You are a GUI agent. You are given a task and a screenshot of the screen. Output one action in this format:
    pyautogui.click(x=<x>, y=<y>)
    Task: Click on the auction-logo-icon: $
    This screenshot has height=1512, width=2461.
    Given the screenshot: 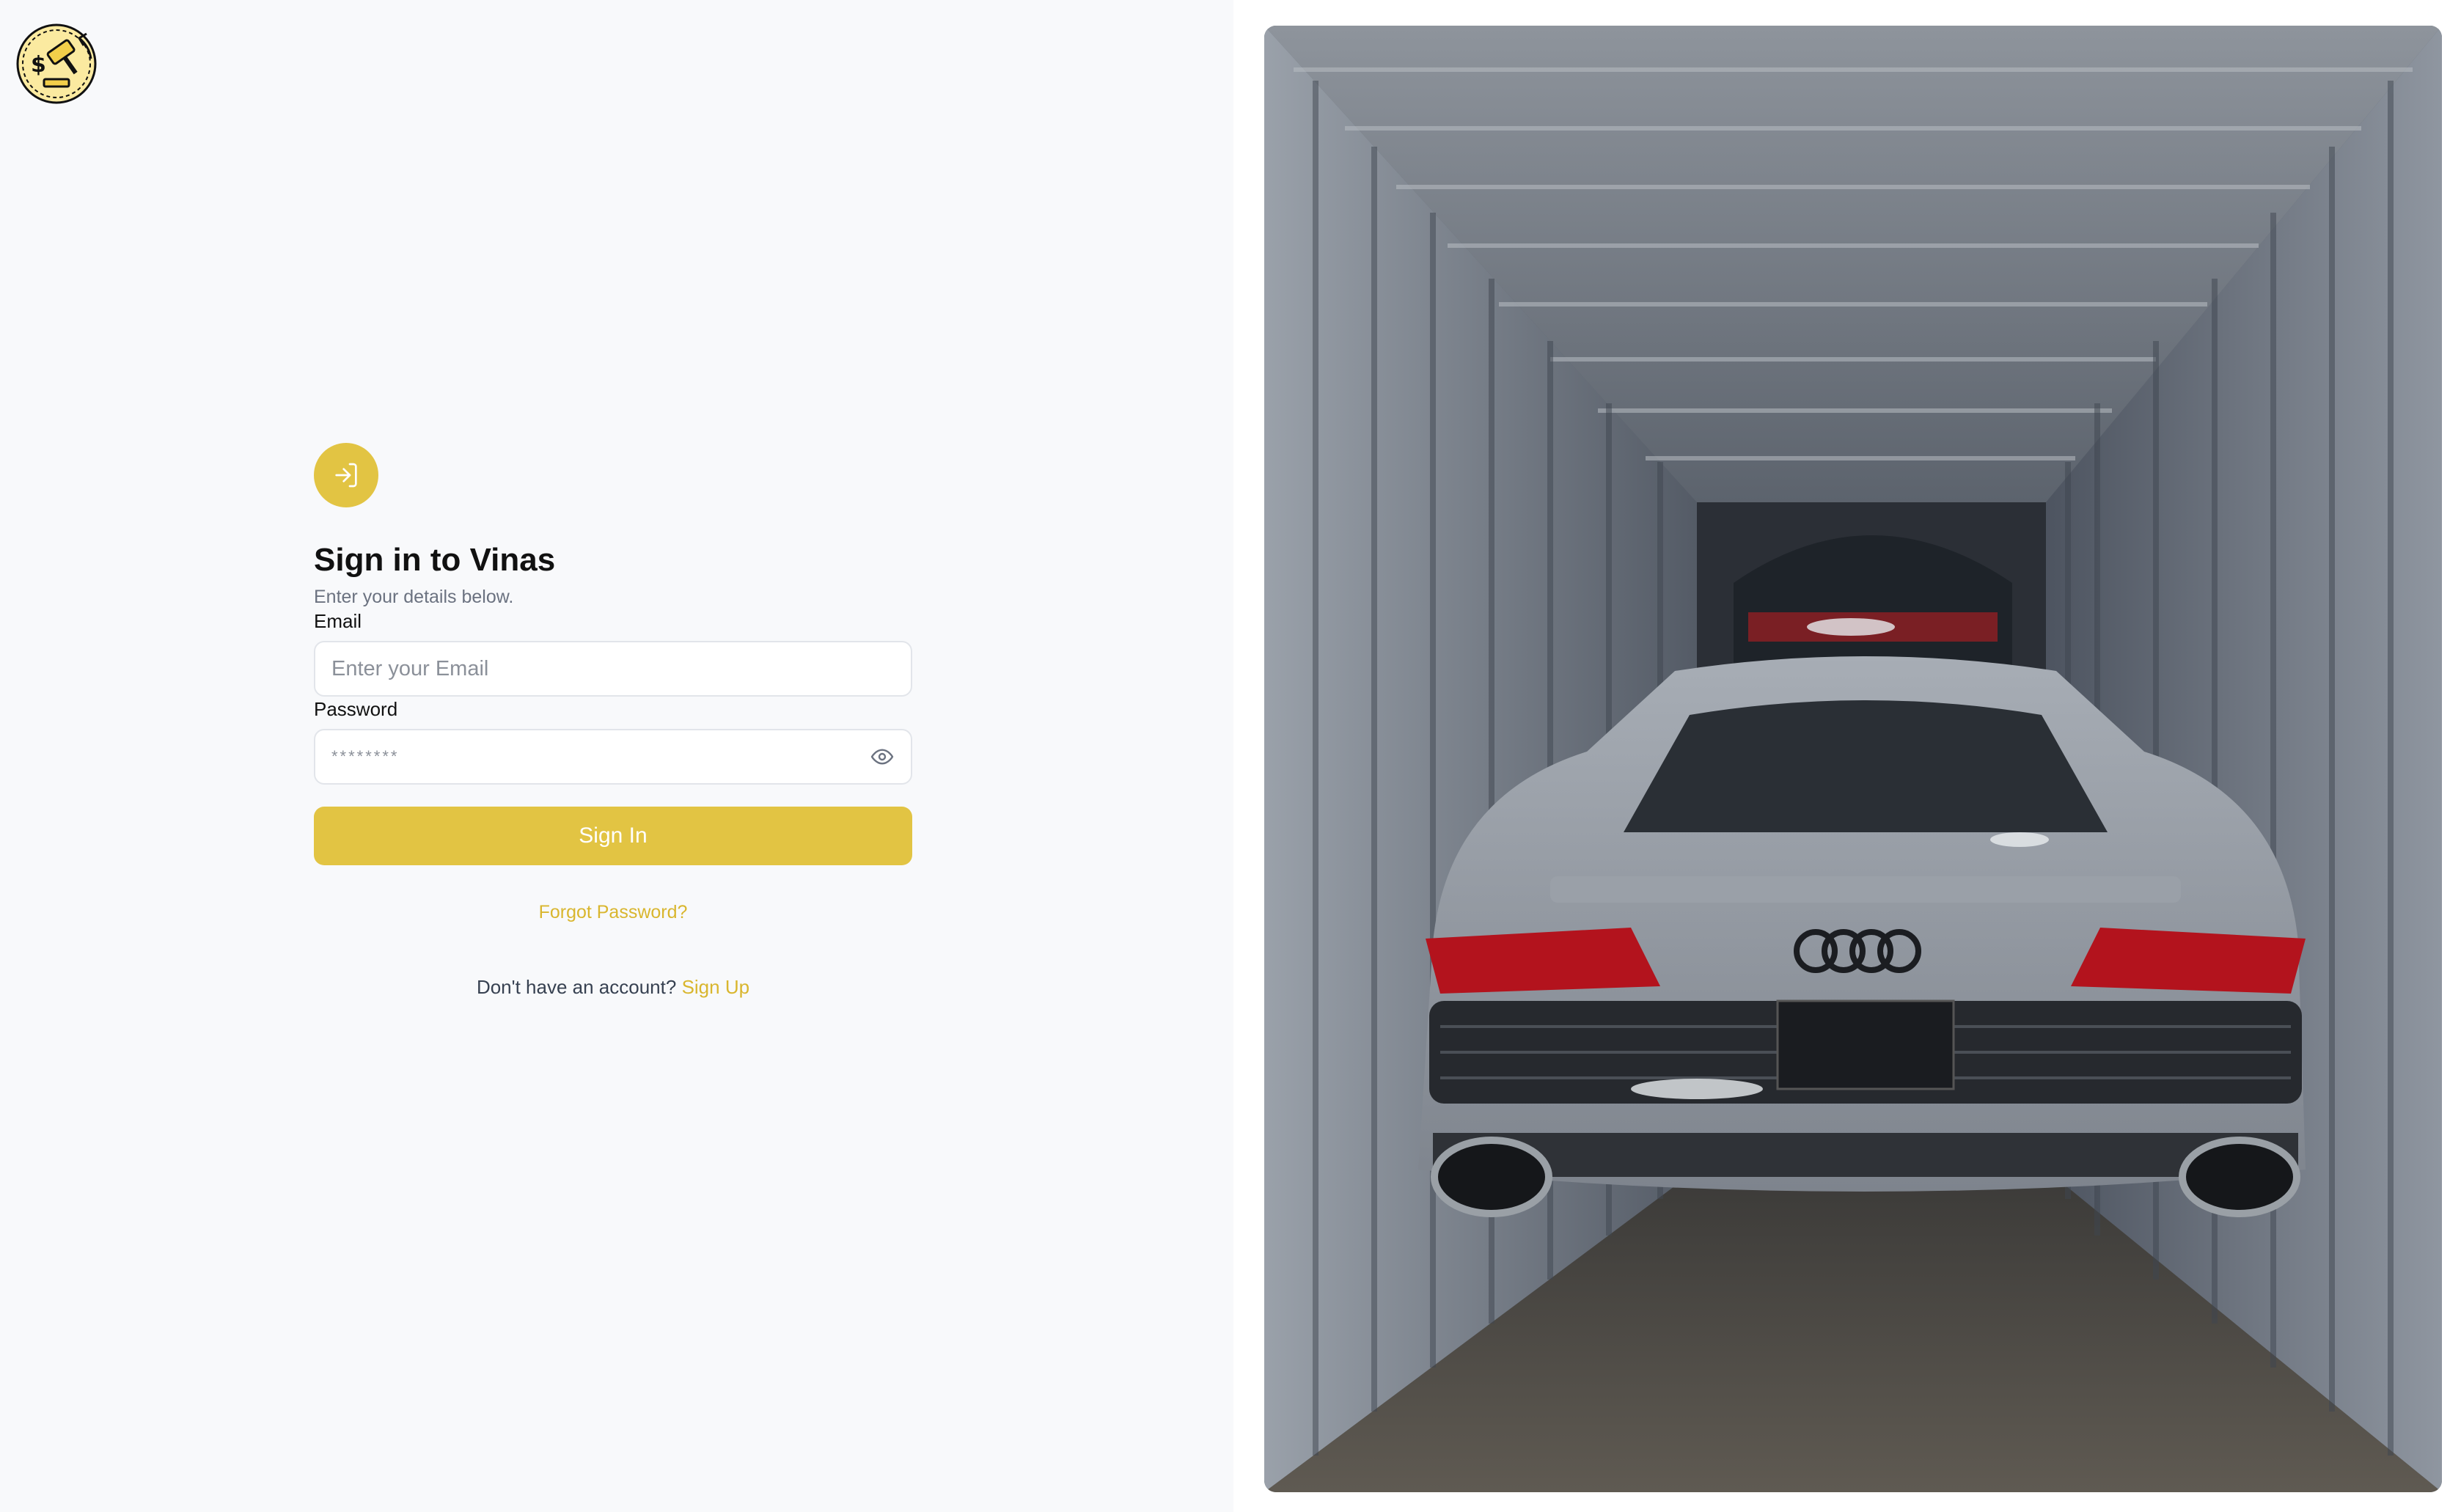 What is the action you would take?
    pyautogui.click(x=56, y=64)
    